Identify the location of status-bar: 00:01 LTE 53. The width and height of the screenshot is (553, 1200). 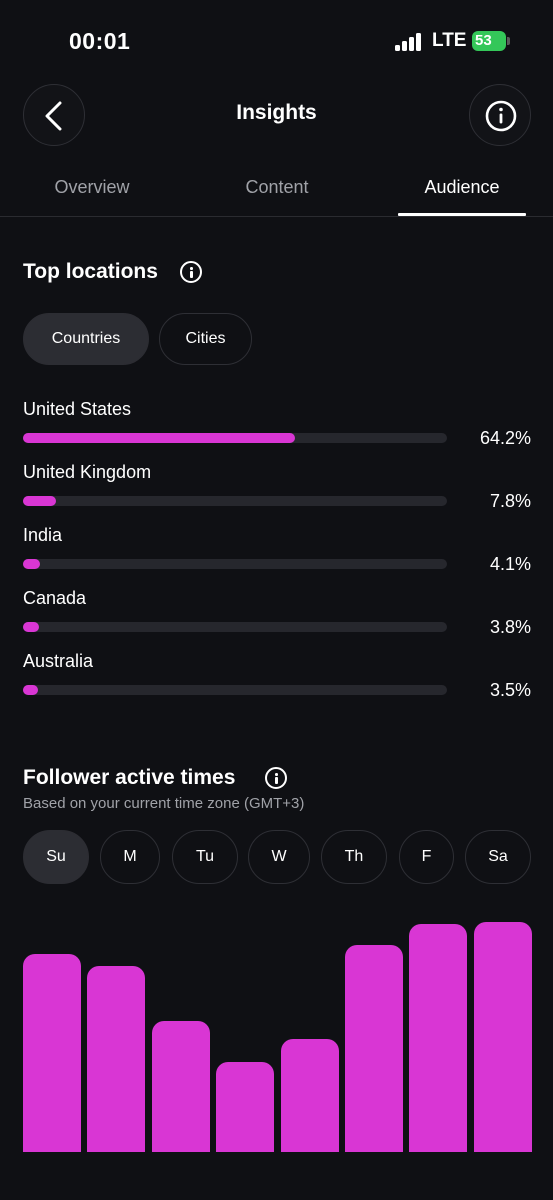
(276, 40).